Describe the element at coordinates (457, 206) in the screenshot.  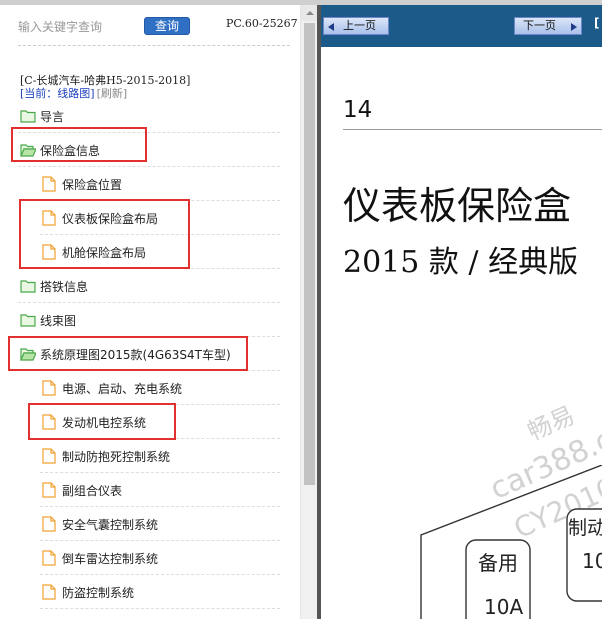
I see `document-title: 仪表板保险盒` at that location.